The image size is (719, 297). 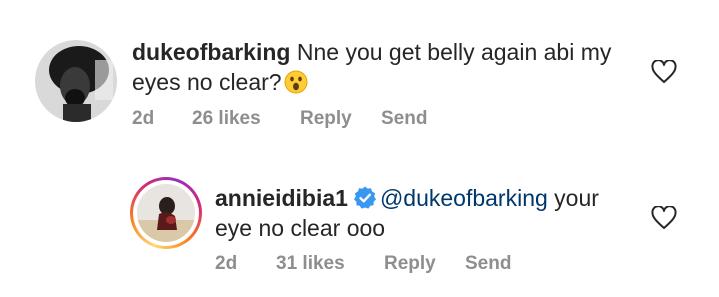 What do you see at coordinates (226, 119) in the screenshot?
I see `likes-count: 26 likes` at bounding box center [226, 119].